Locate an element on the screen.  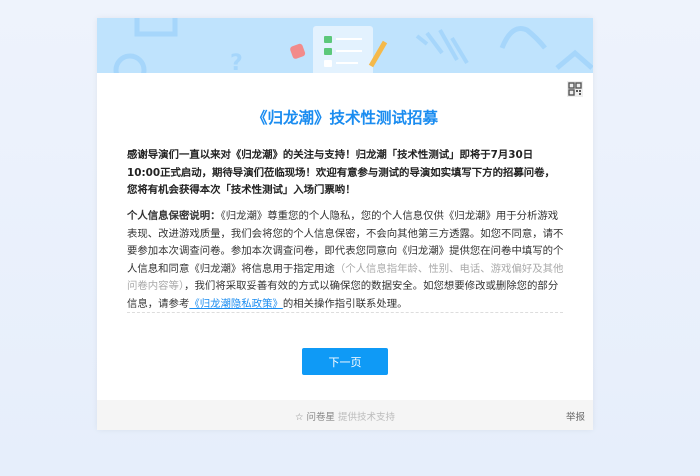
brand: ☆ 问卷星 提供技术支持 is located at coordinates (345, 416).